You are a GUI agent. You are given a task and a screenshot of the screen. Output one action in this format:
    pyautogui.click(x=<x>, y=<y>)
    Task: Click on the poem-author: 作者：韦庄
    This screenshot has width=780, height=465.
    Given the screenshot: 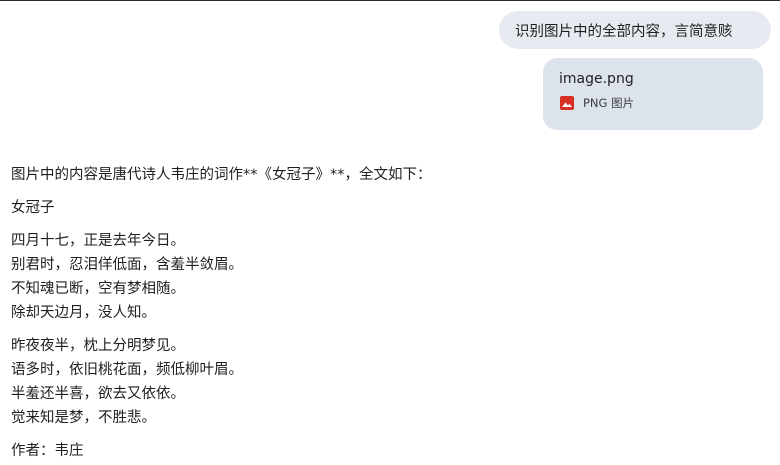 What is the action you would take?
    pyautogui.click(x=47, y=451)
    